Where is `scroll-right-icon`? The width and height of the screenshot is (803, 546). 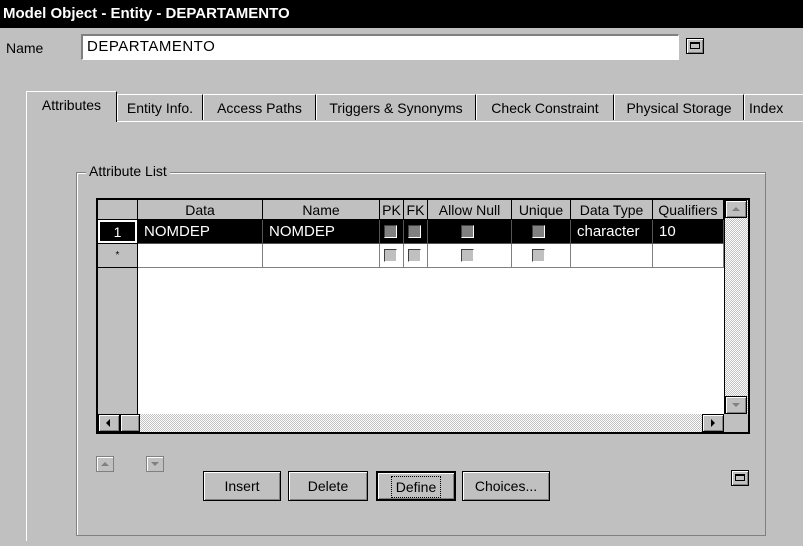 scroll-right-icon is located at coordinates (713, 423).